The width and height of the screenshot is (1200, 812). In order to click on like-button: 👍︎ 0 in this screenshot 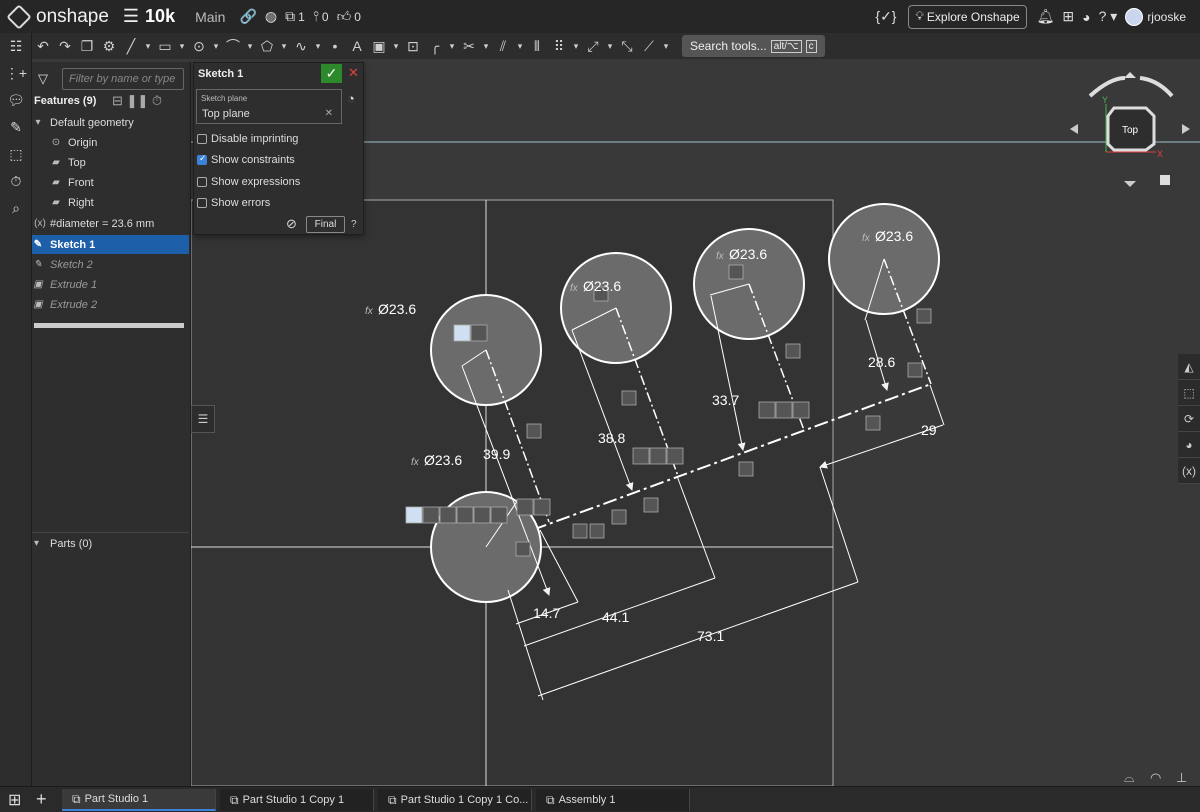, I will do `click(349, 16)`.